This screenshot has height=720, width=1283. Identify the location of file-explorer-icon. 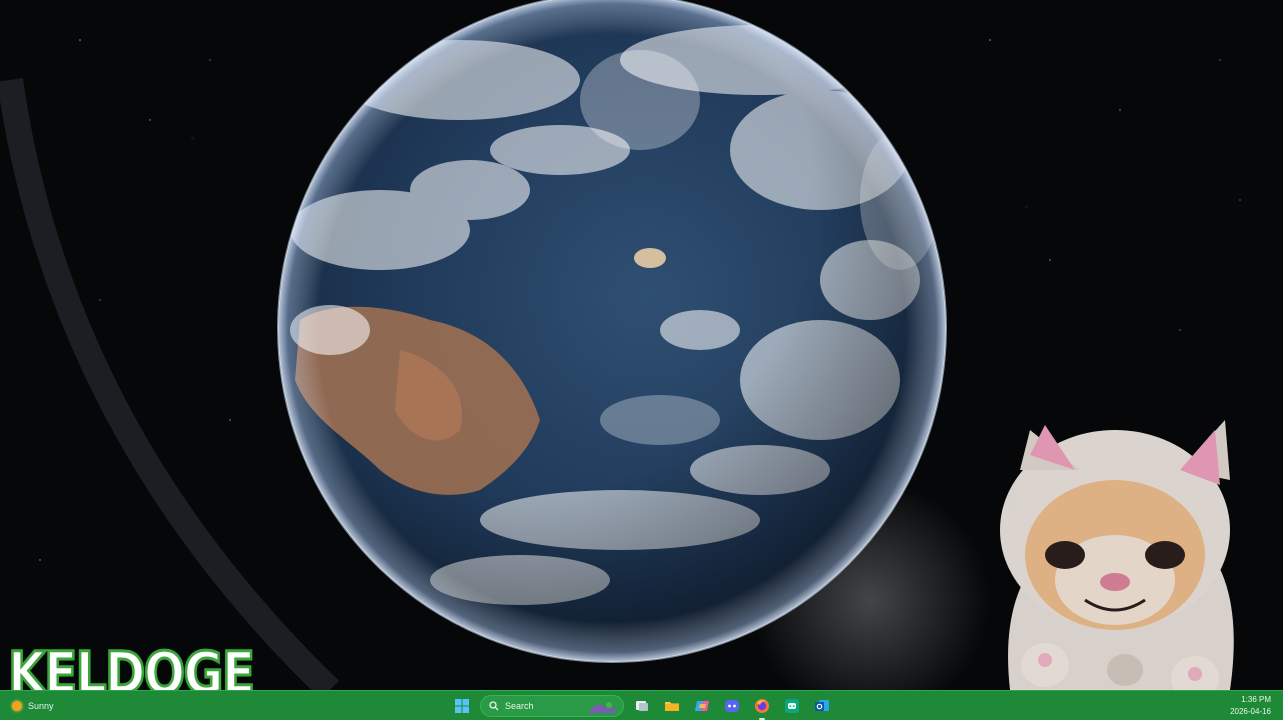
(672, 706).